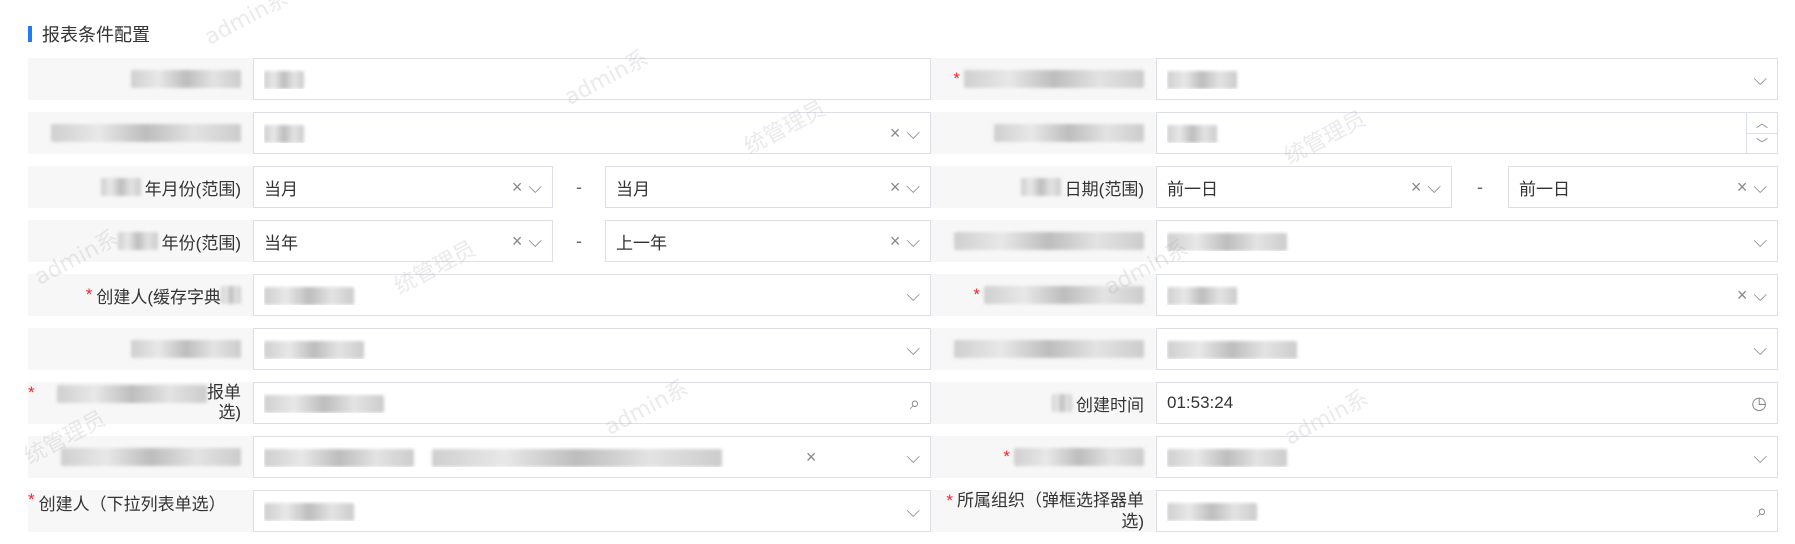  What do you see at coordinates (1467, 241) in the screenshot?
I see `org-select-input: ⌵` at bounding box center [1467, 241].